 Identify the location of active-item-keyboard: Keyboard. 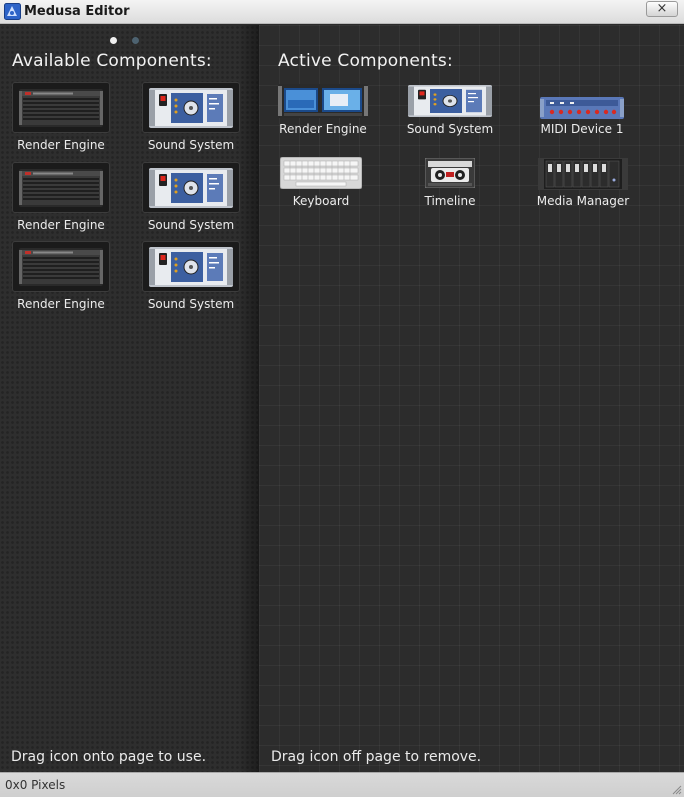
(321, 183).